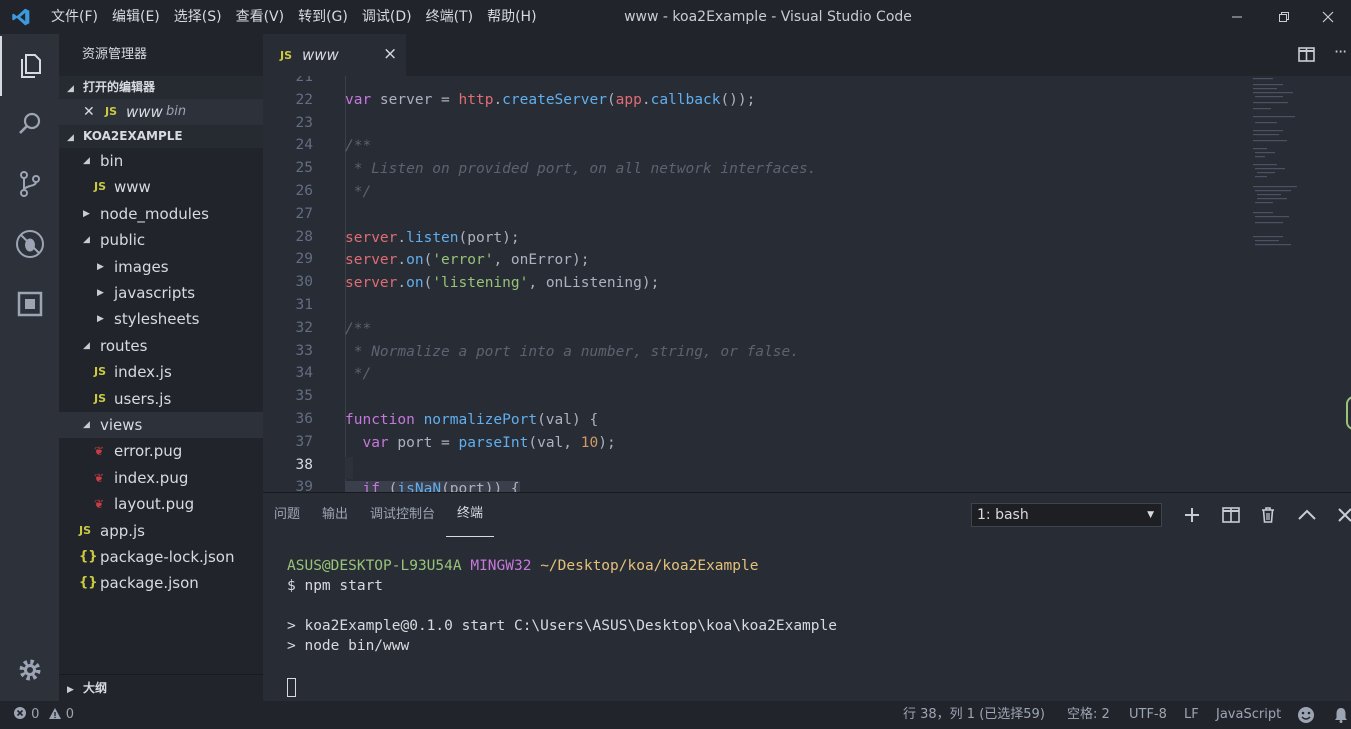  I want to click on encoding: UTF-8, so click(1148, 715).